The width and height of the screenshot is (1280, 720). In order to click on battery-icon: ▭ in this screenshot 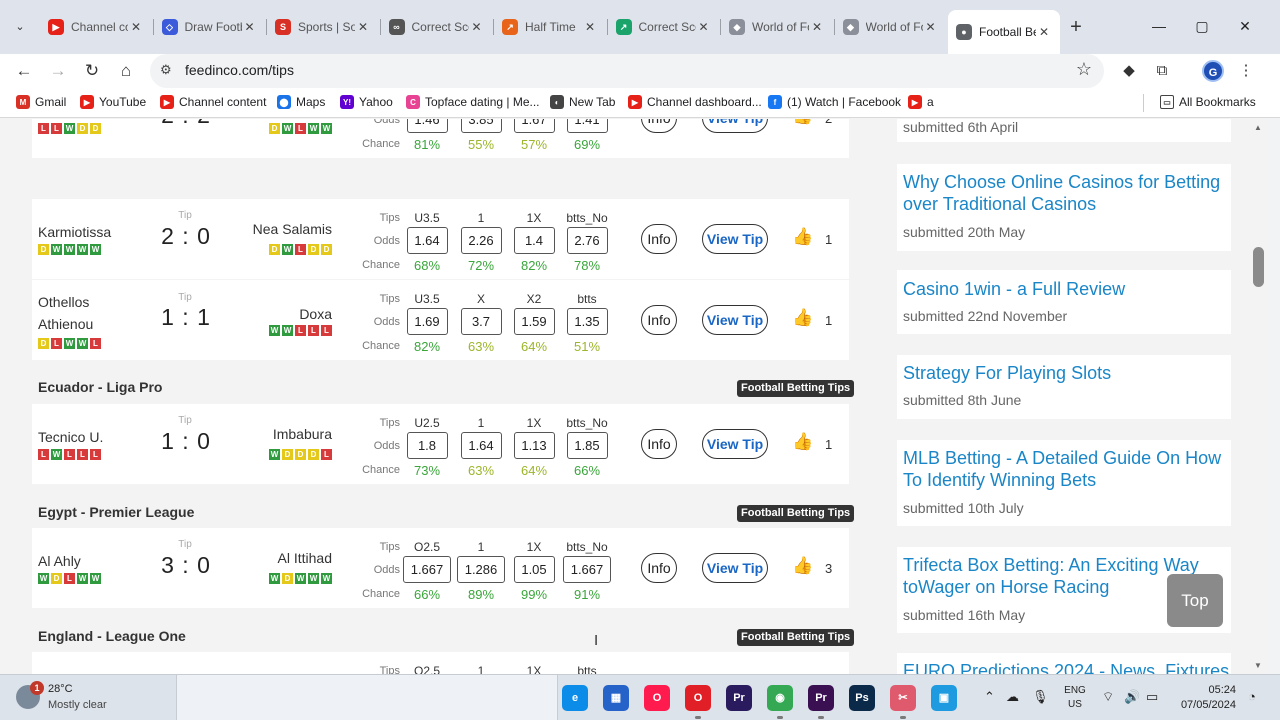, I will do `click(1152, 697)`.